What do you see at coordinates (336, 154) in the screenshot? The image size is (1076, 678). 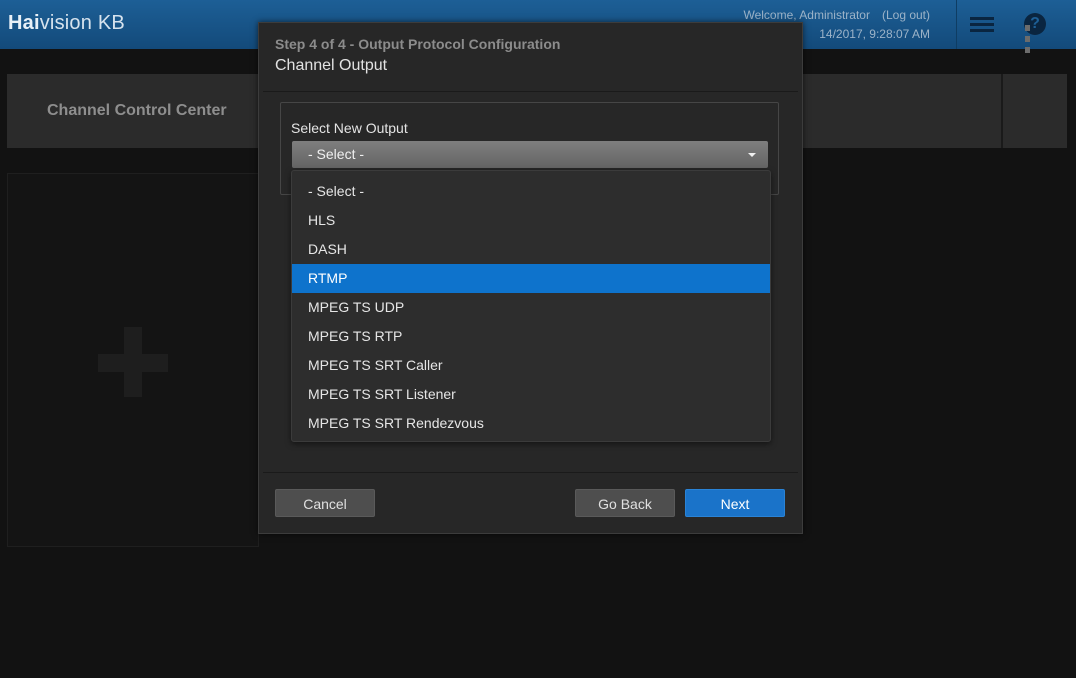 I see `select-value: - Select -` at bounding box center [336, 154].